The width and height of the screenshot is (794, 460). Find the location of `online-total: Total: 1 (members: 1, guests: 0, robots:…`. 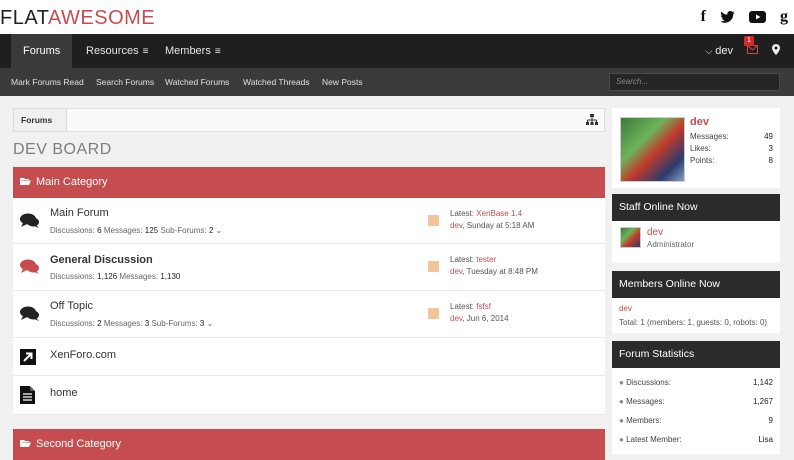

online-total: Total: 1 (members: 1, guests: 0, robots:… is located at coordinates (693, 322).